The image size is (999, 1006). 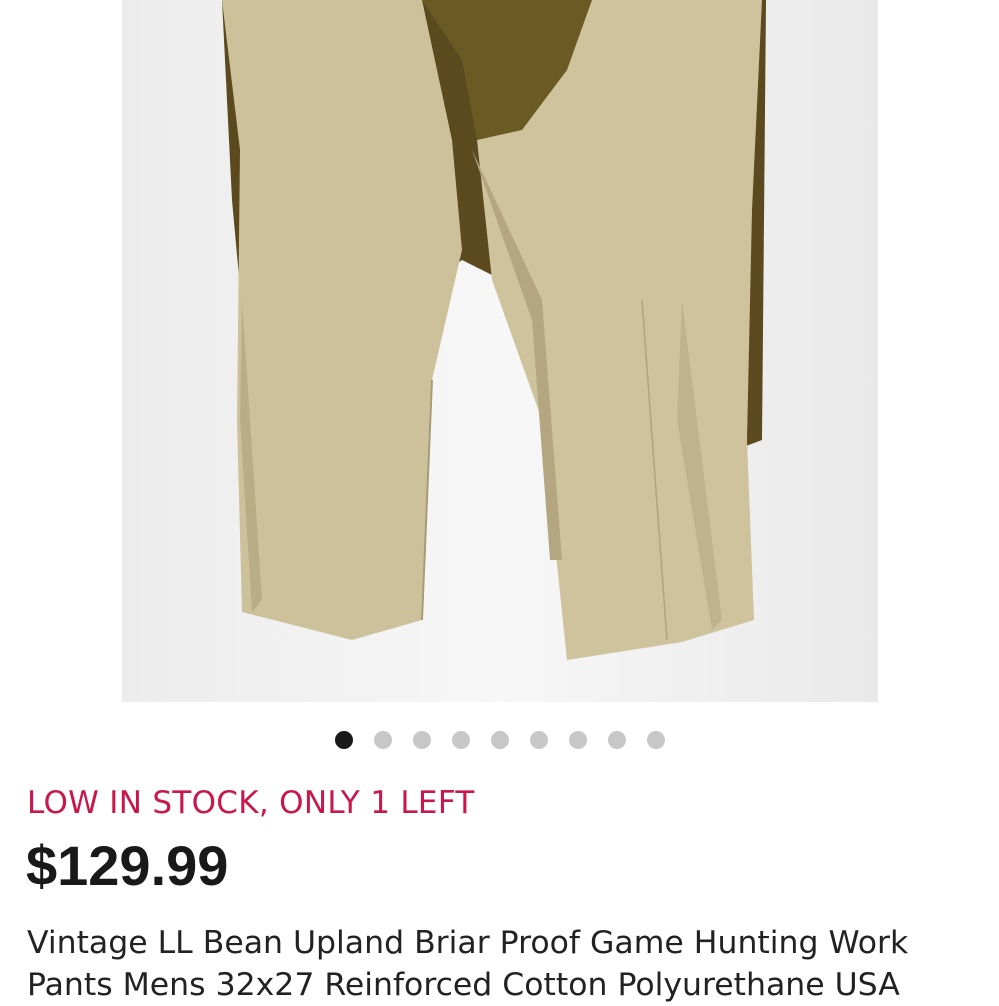 What do you see at coordinates (127, 865) in the screenshot?
I see `price: $129.99` at bounding box center [127, 865].